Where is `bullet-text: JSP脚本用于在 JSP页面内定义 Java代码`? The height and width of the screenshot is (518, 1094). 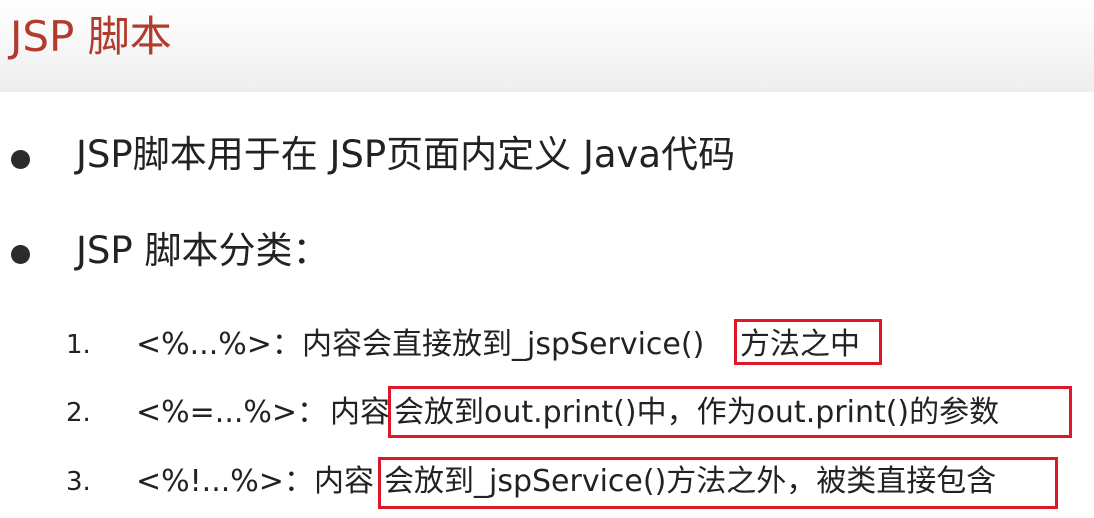 bullet-text: JSP脚本用于在 JSP页面内定义 Java代码 is located at coordinates (406, 154).